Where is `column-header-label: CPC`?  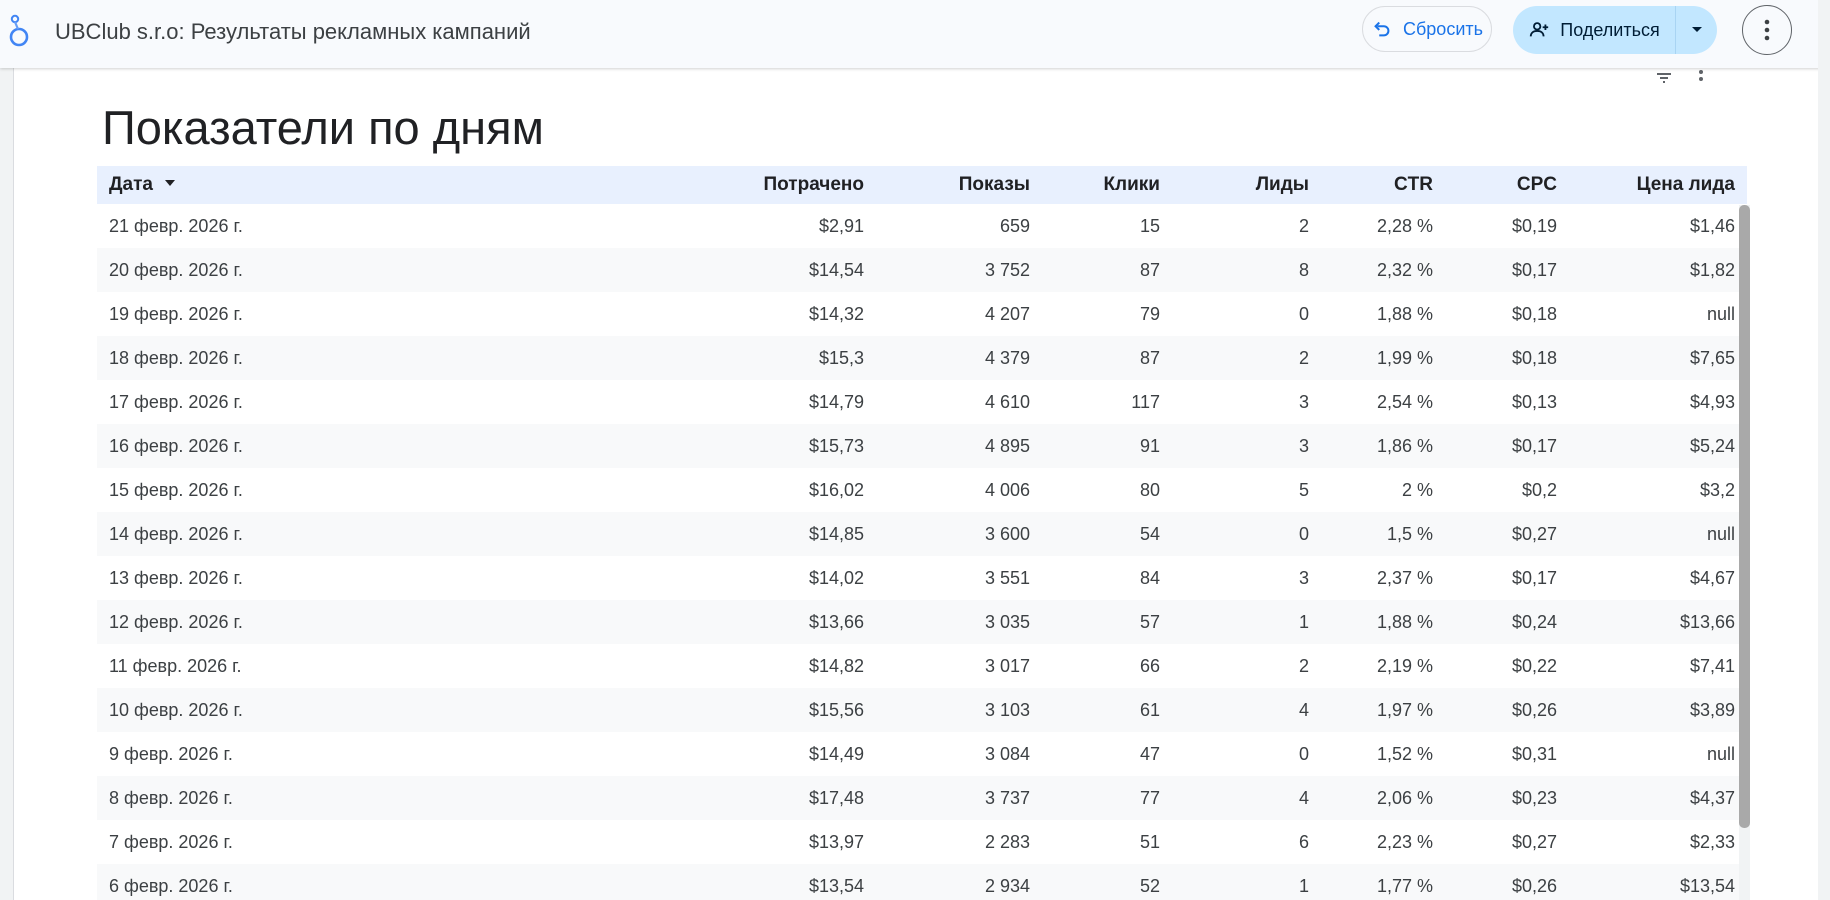
column-header-label: CPC is located at coordinates (1536, 184).